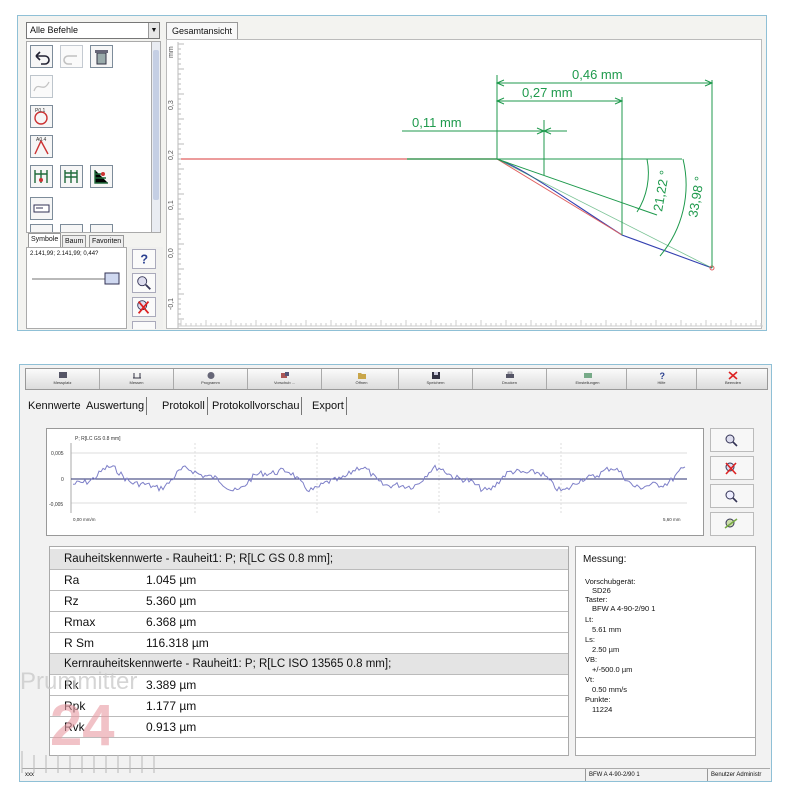 The width and height of the screenshot is (800, 800). Describe the element at coordinates (362, 379) in the screenshot. I see `toolbar-button-open: Öffnen` at that location.